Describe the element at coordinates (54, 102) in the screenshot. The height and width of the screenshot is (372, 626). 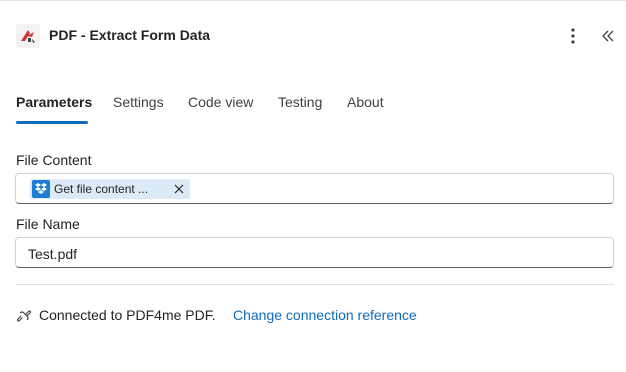
I see `tab-label: Parameters` at that location.